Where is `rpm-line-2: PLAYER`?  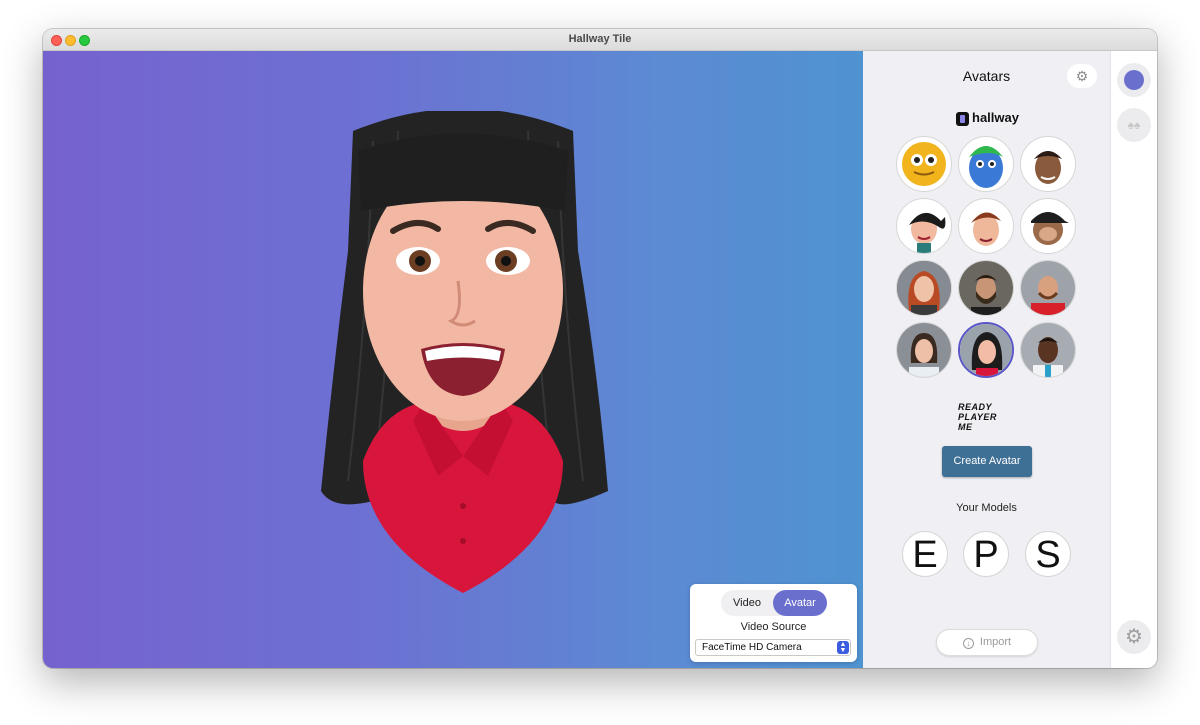
rpm-line-2: PLAYER is located at coordinates (977, 417).